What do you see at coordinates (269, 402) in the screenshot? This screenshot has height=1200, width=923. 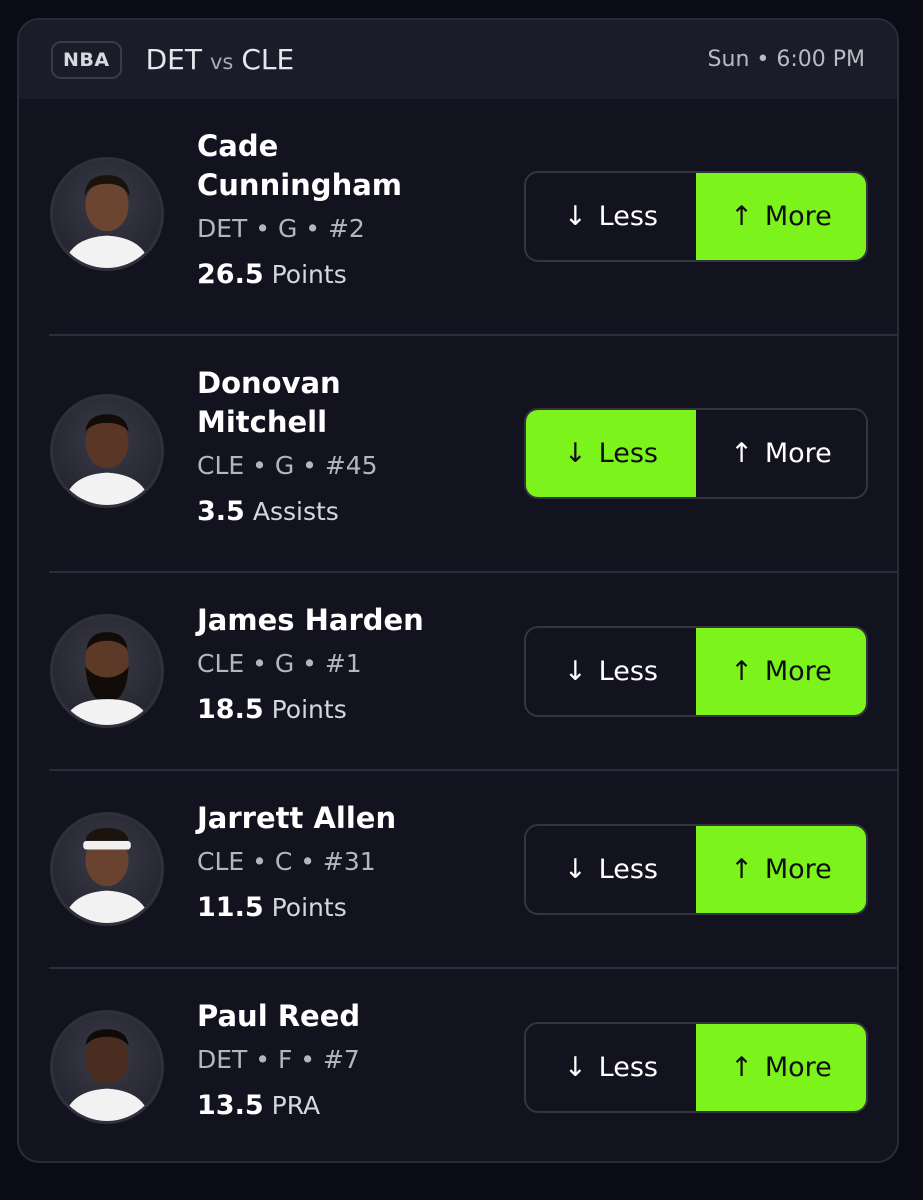 I see `player-name: Donovan Mitchell` at bounding box center [269, 402].